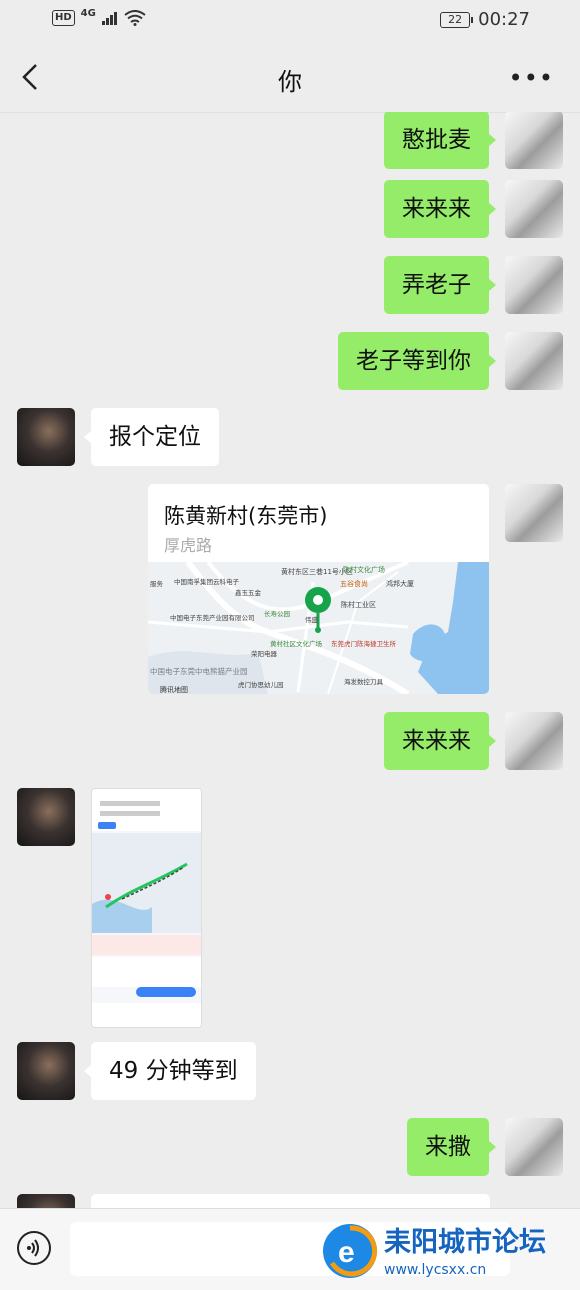 This screenshot has width=580, height=1290. Describe the element at coordinates (188, 545) in the screenshot. I see `location-subtitle: 厚虎路` at that location.